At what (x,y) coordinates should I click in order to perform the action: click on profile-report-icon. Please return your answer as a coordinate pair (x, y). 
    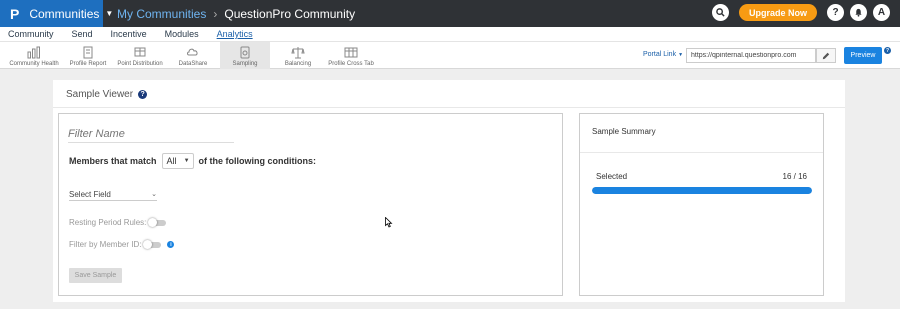
    Looking at the image, I should click on (88, 52).